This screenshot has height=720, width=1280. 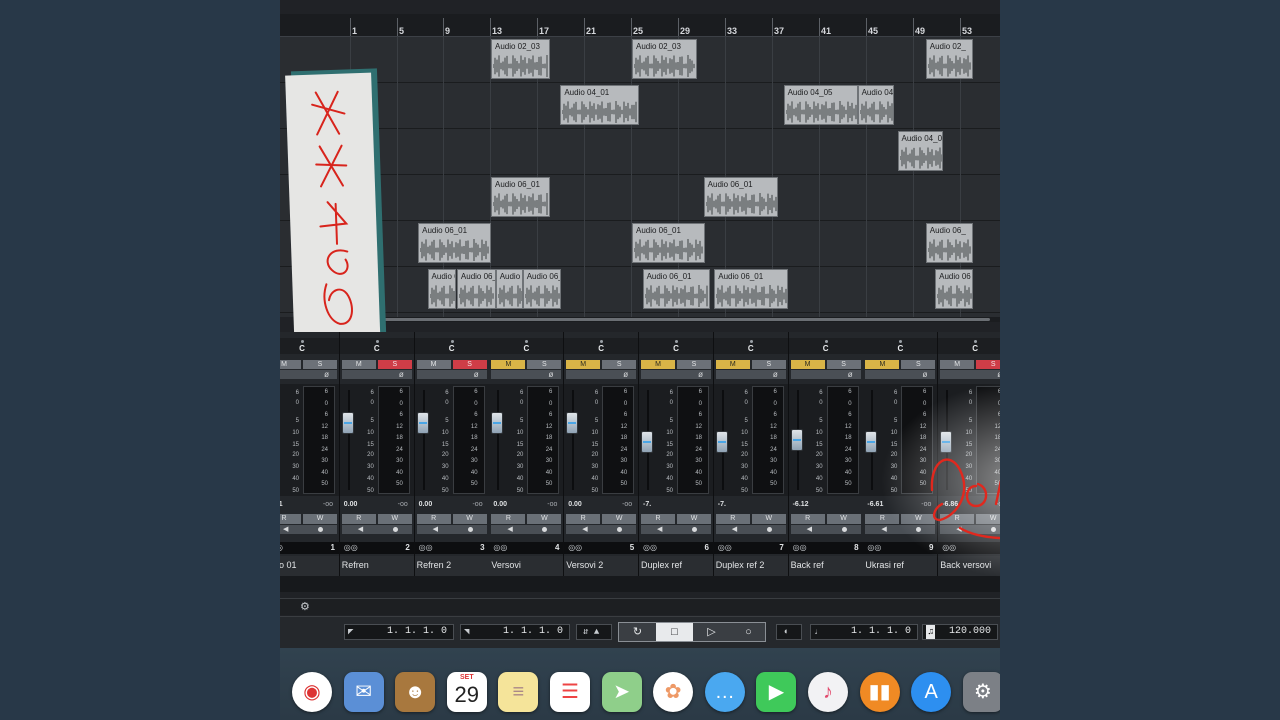 What do you see at coordinates (526, 566) in the screenshot?
I see `channel-name-field: Versovi` at bounding box center [526, 566].